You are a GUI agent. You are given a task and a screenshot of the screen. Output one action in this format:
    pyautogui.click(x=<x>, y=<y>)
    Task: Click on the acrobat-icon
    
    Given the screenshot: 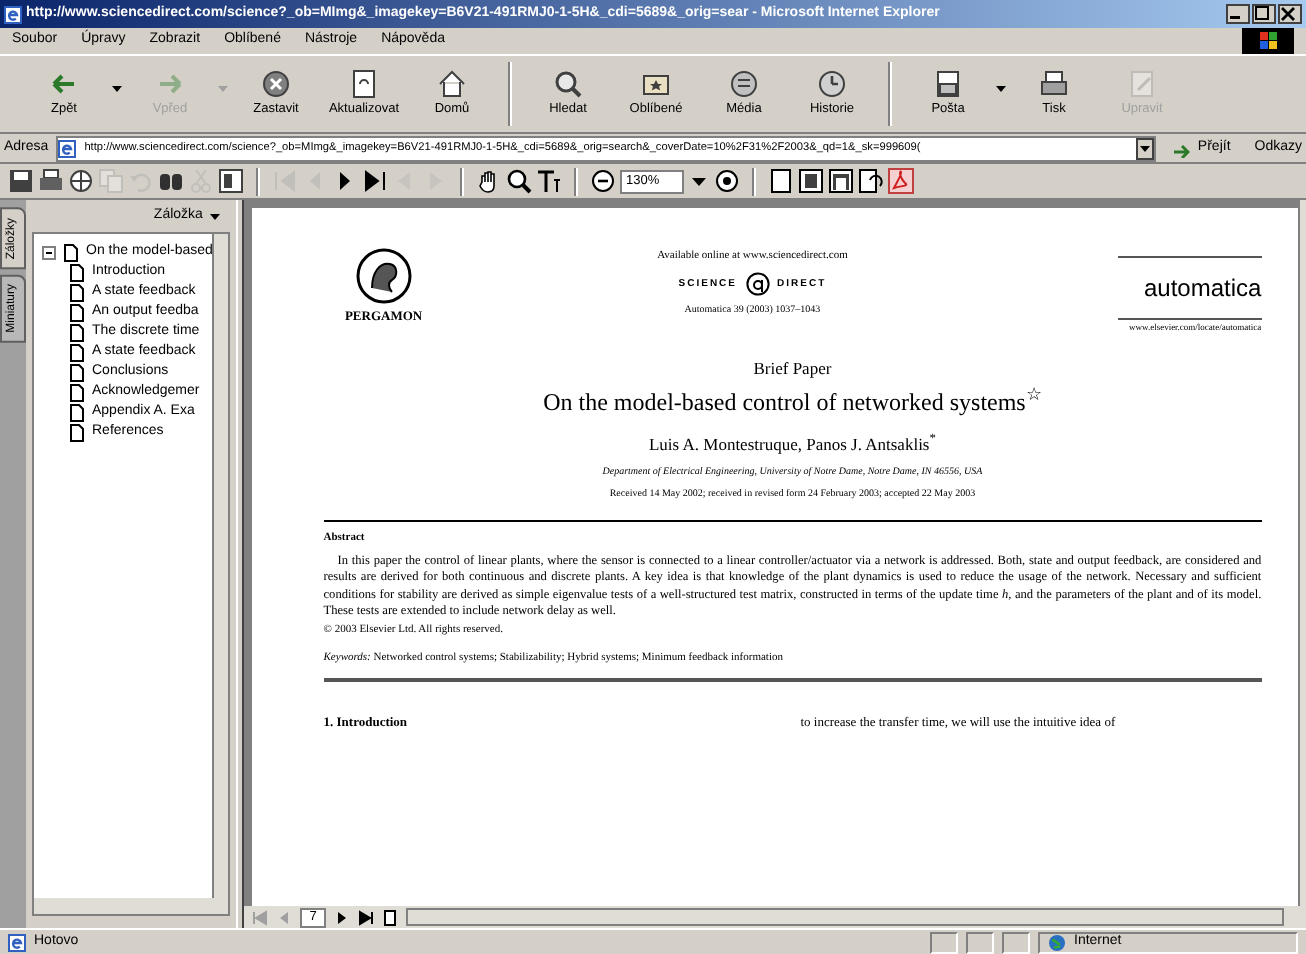 What is the action you would take?
    pyautogui.click(x=901, y=181)
    